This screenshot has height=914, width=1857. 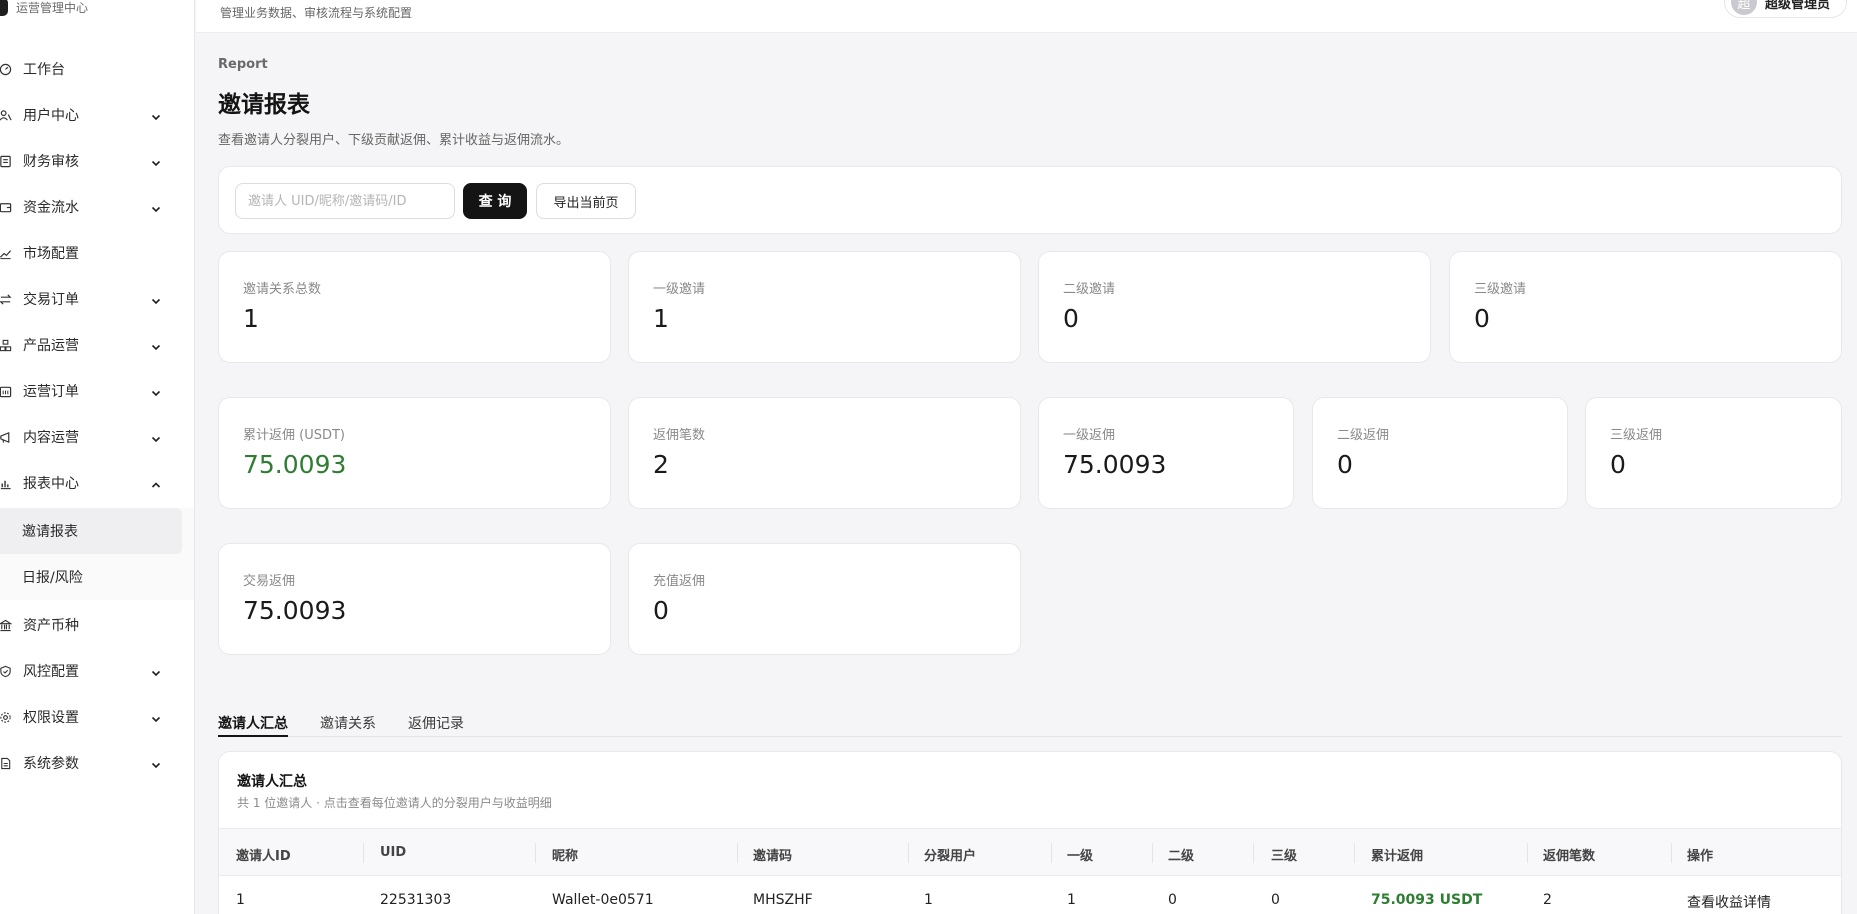 I want to click on sidebar-item-label: 交易订单, so click(x=51, y=300).